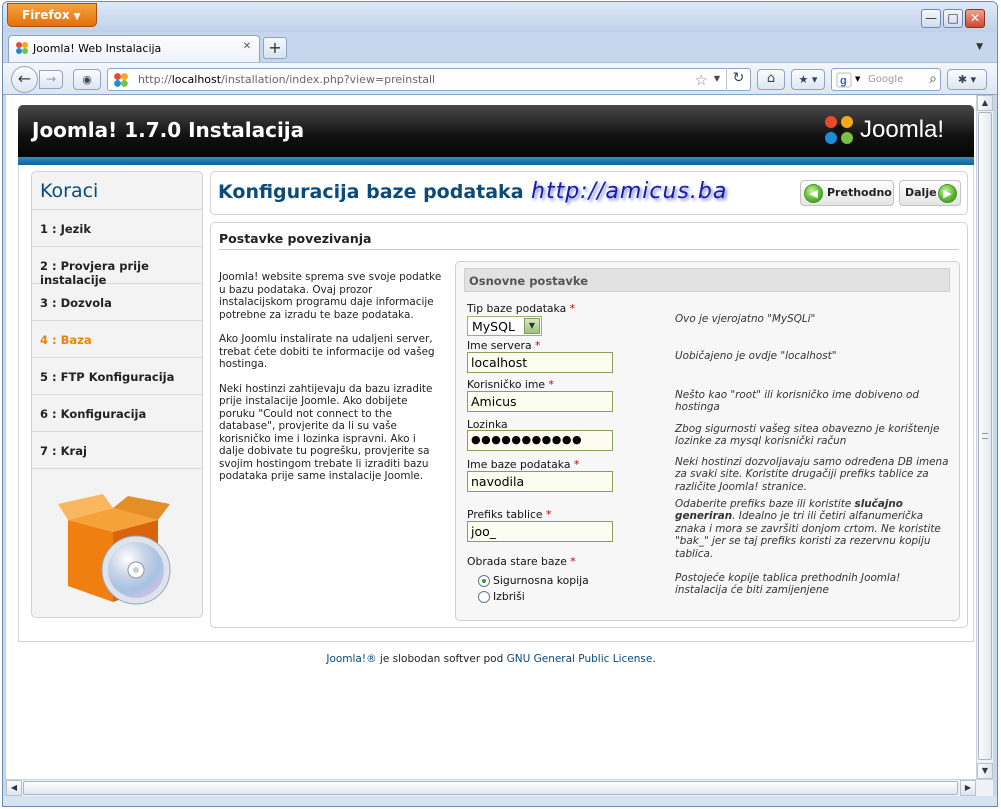 The width and height of the screenshot is (1001, 809). Describe the element at coordinates (247, 47) in the screenshot. I see `close-tab-icon: ✕` at that location.